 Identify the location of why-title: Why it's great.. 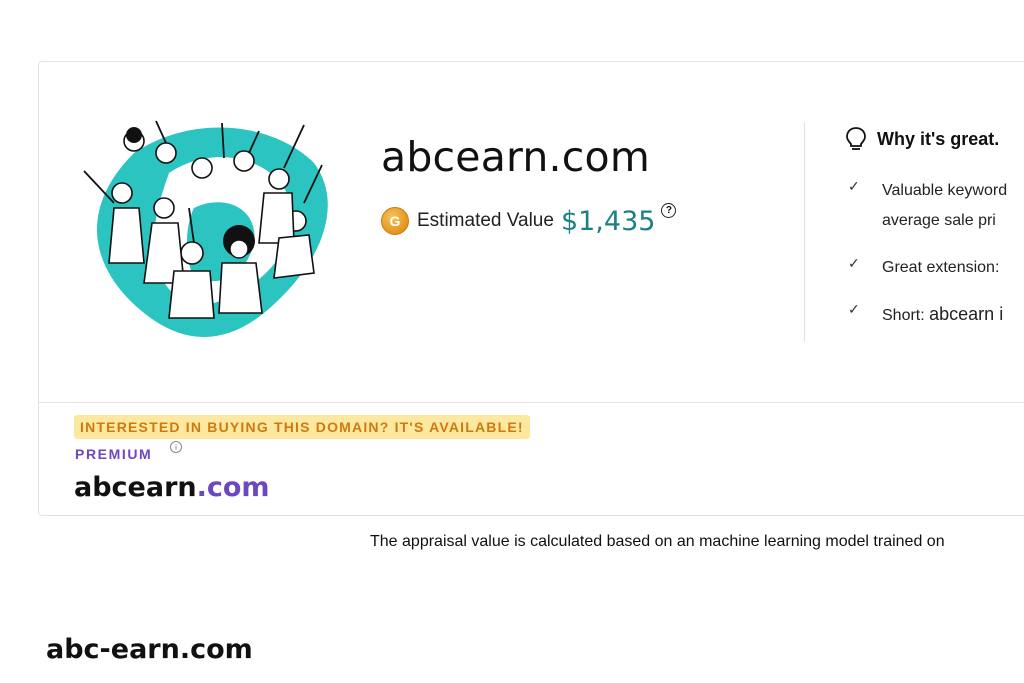
(938, 138).